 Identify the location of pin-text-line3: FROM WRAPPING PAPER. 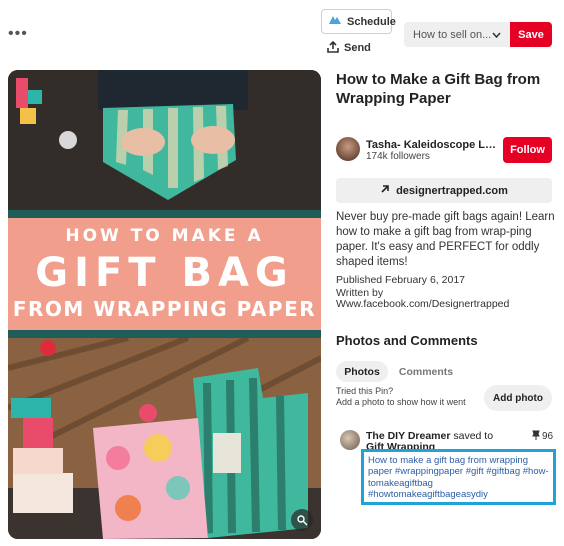
(164, 309).